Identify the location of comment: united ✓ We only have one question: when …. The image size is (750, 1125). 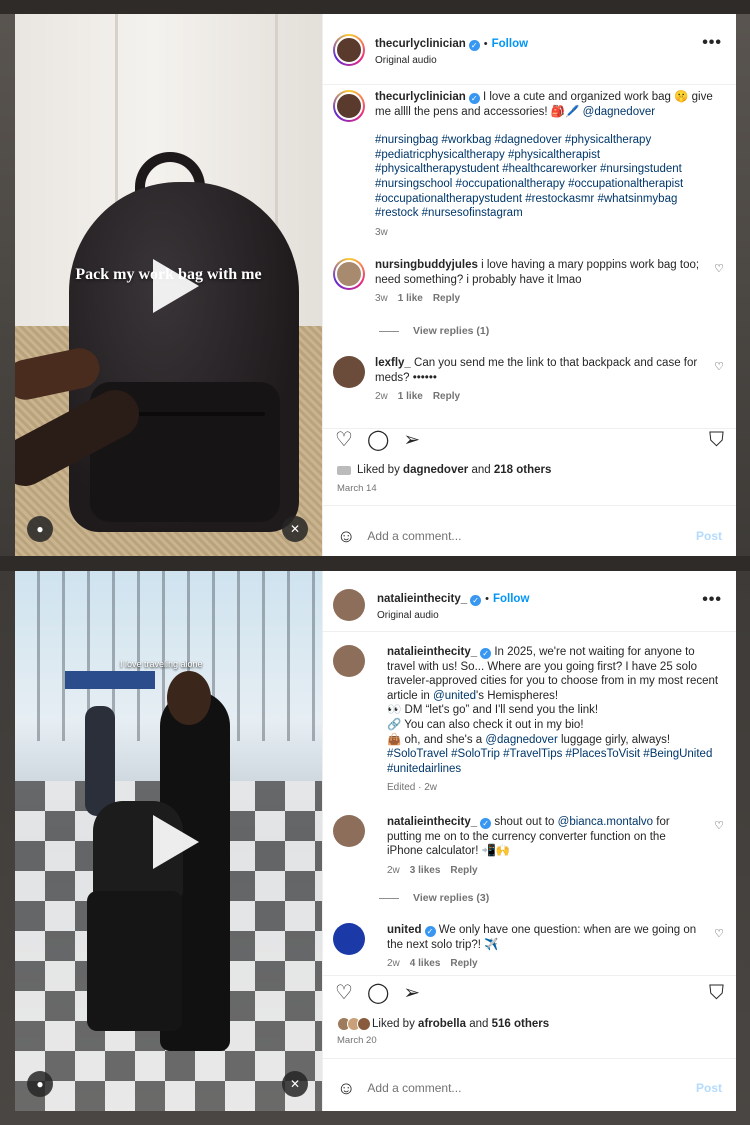
(528, 947).